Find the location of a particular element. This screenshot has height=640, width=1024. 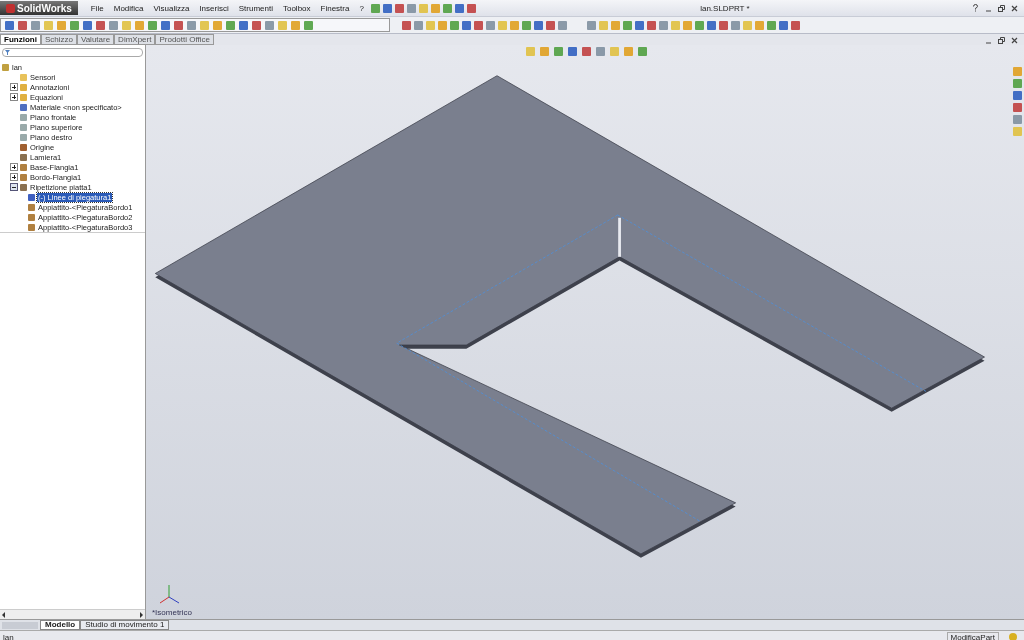

menu-item: Modifica is located at coordinates (128, 8).